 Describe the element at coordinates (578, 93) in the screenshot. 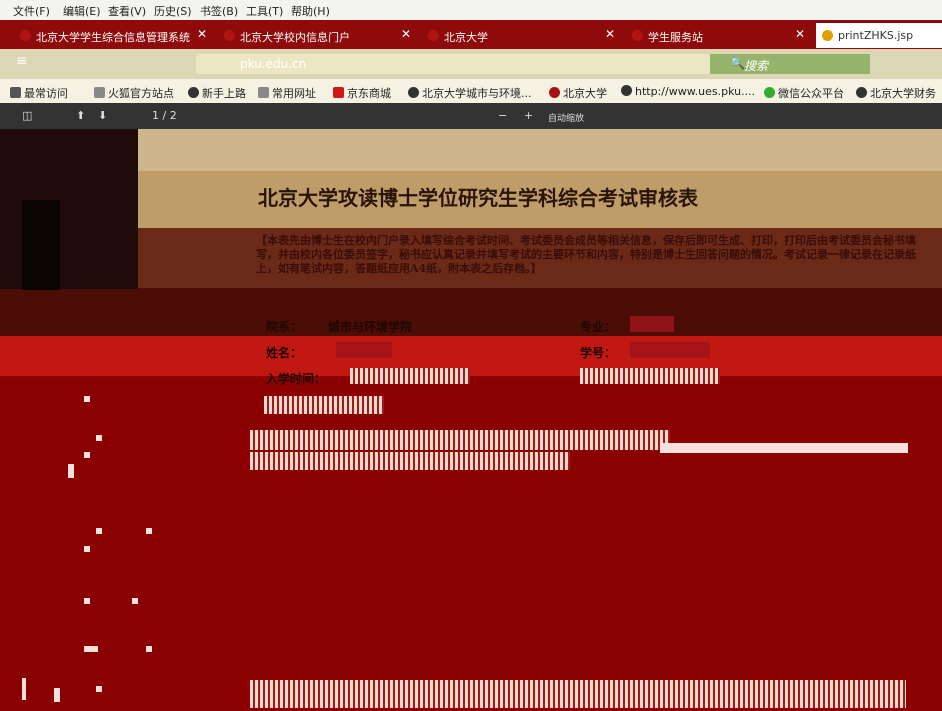

I see `bookmark-item: 北京大学` at that location.